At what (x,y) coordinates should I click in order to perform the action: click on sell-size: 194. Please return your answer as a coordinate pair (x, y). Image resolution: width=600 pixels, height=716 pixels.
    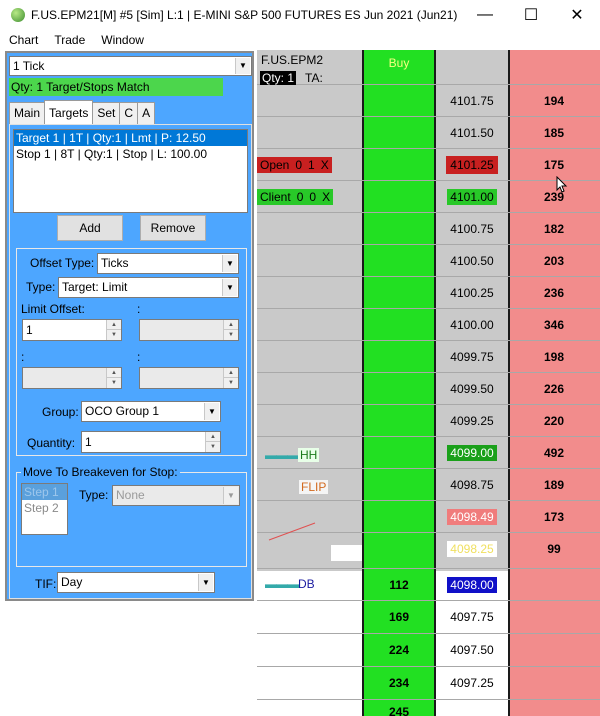
    Looking at the image, I should click on (554, 101).